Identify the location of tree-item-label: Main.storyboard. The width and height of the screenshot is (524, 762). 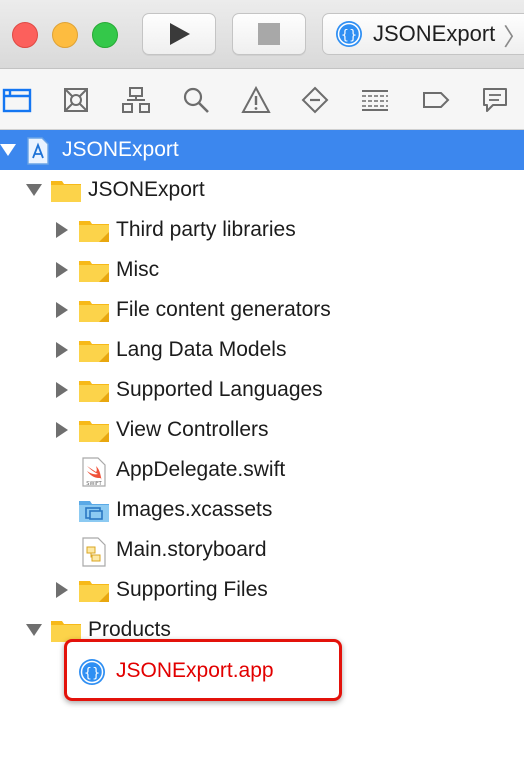
(191, 549).